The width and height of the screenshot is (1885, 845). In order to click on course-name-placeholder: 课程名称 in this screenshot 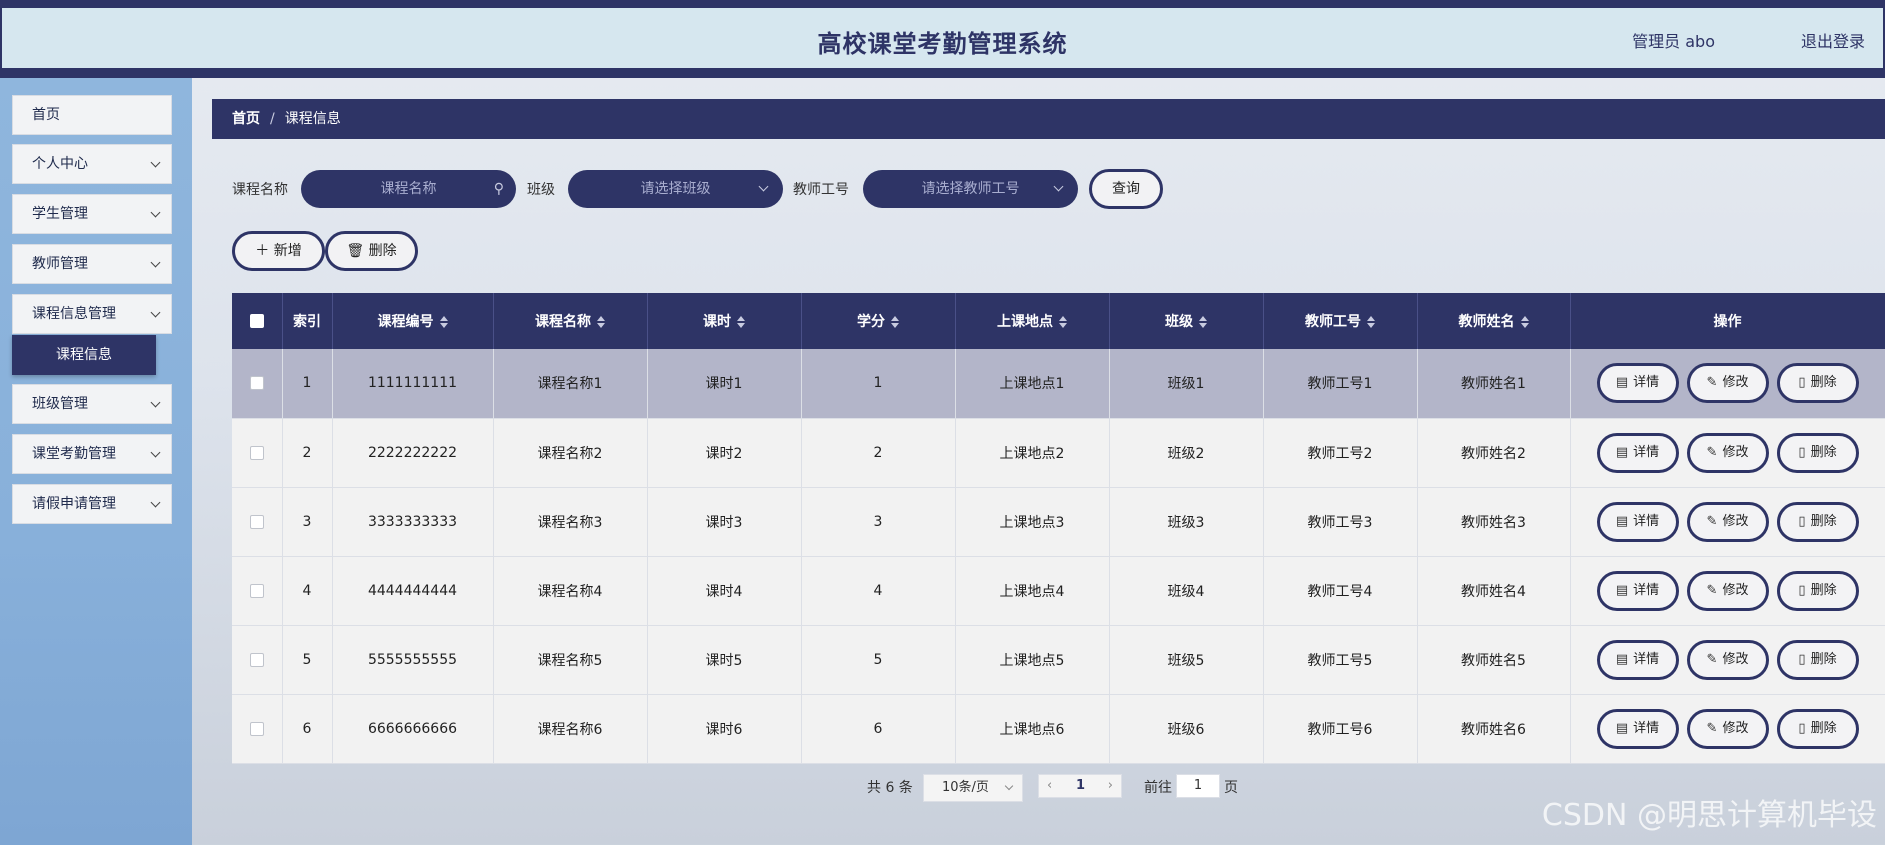, I will do `click(408, 189)`.